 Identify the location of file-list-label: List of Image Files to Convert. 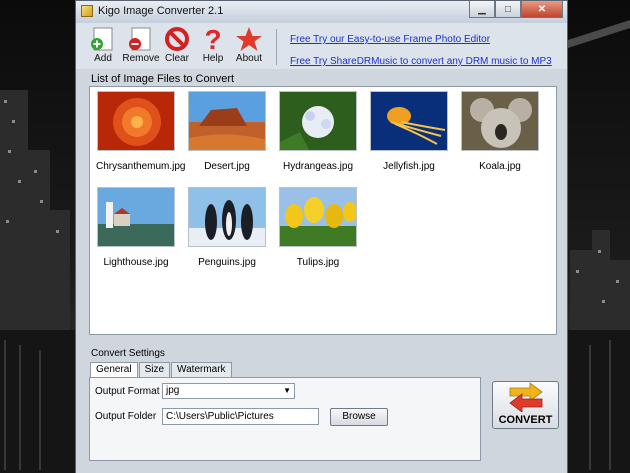
(163, 79).